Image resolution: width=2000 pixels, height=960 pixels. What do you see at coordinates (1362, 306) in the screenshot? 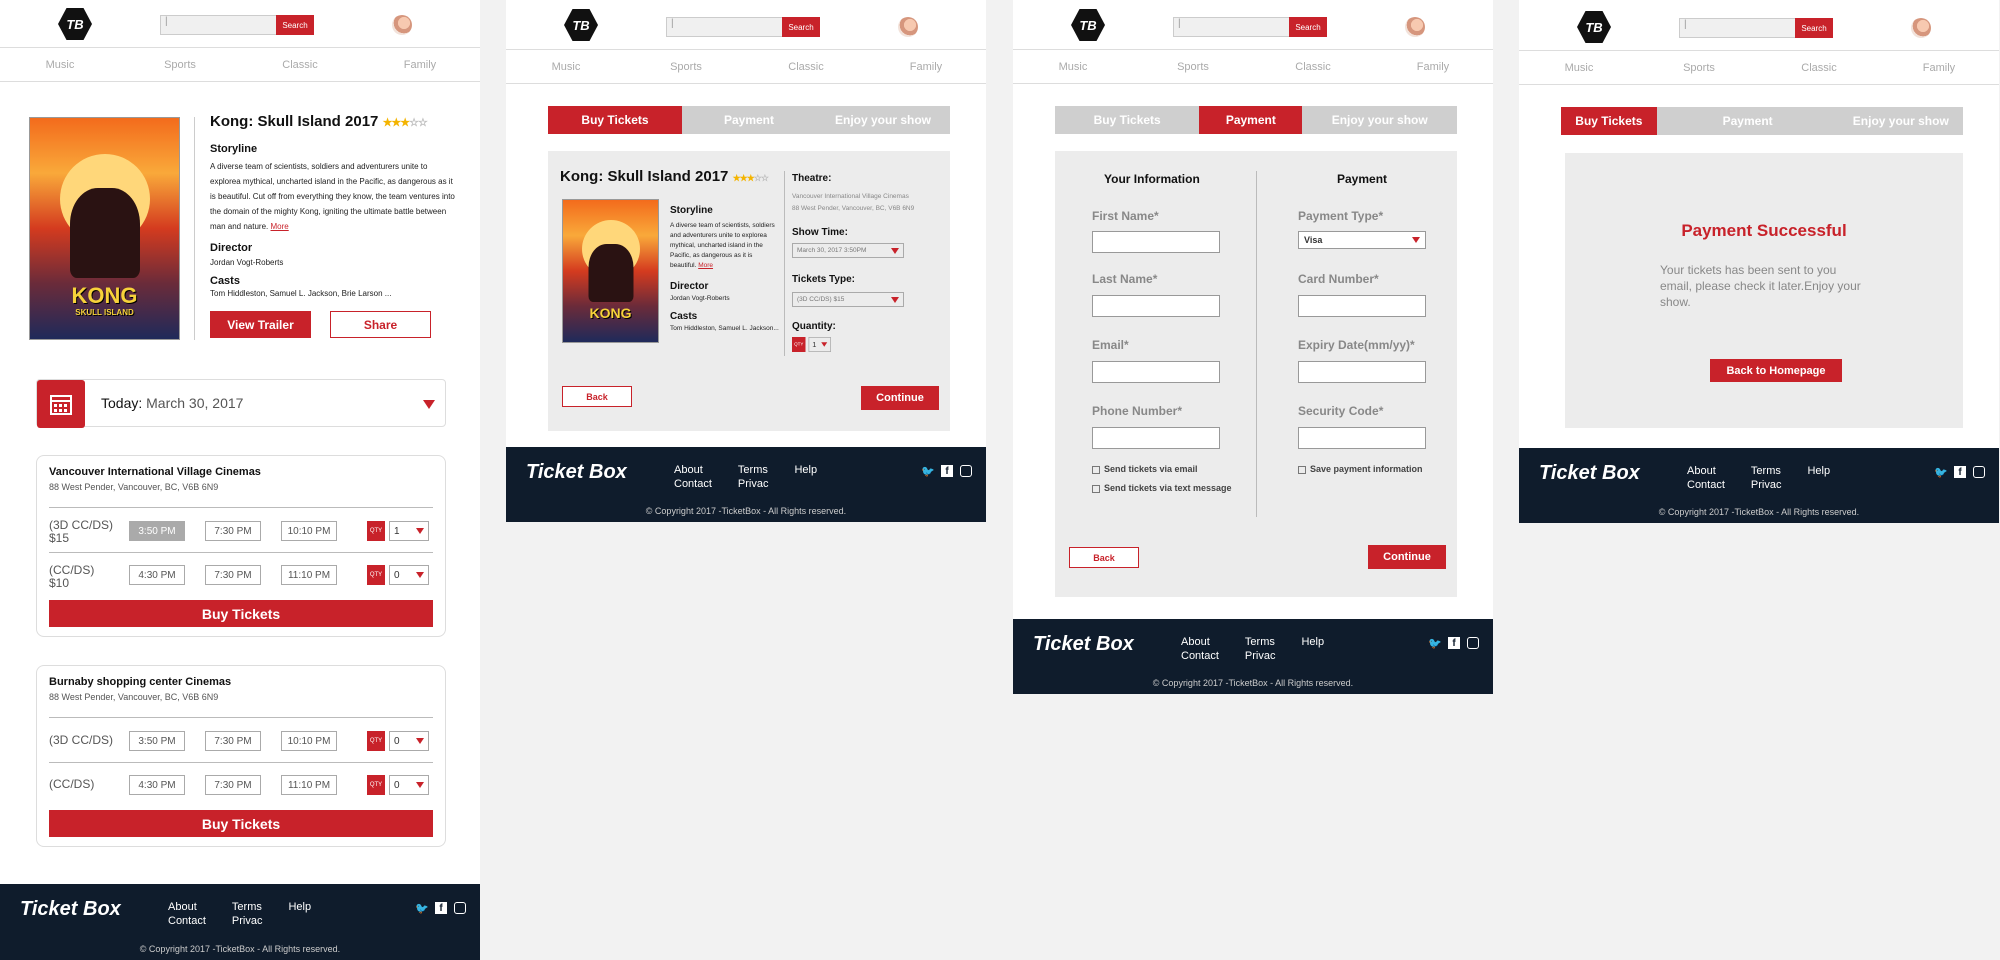
I see `card-number-field` at bounding box center [1362, 306].